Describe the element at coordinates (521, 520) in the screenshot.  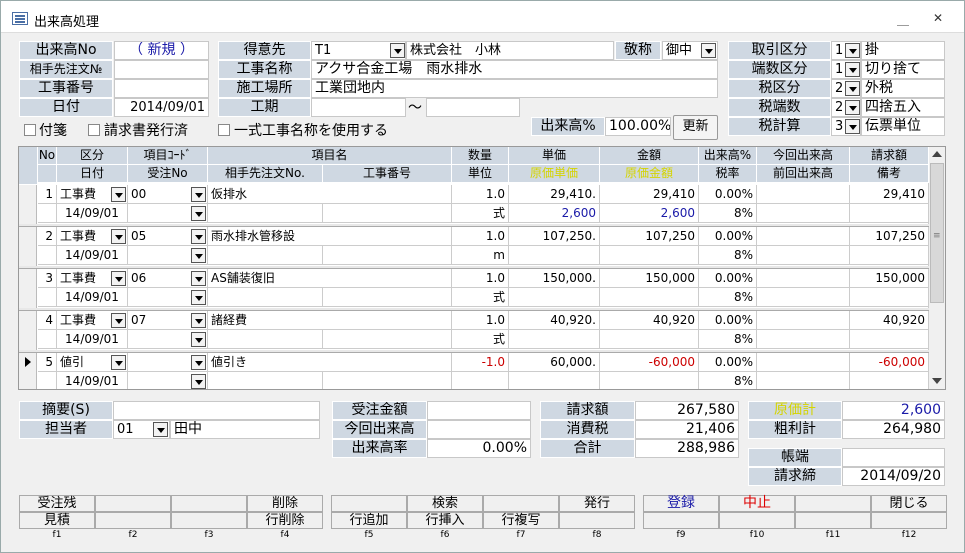
I see `fkey-f7-bottom: 行複写` at that location.